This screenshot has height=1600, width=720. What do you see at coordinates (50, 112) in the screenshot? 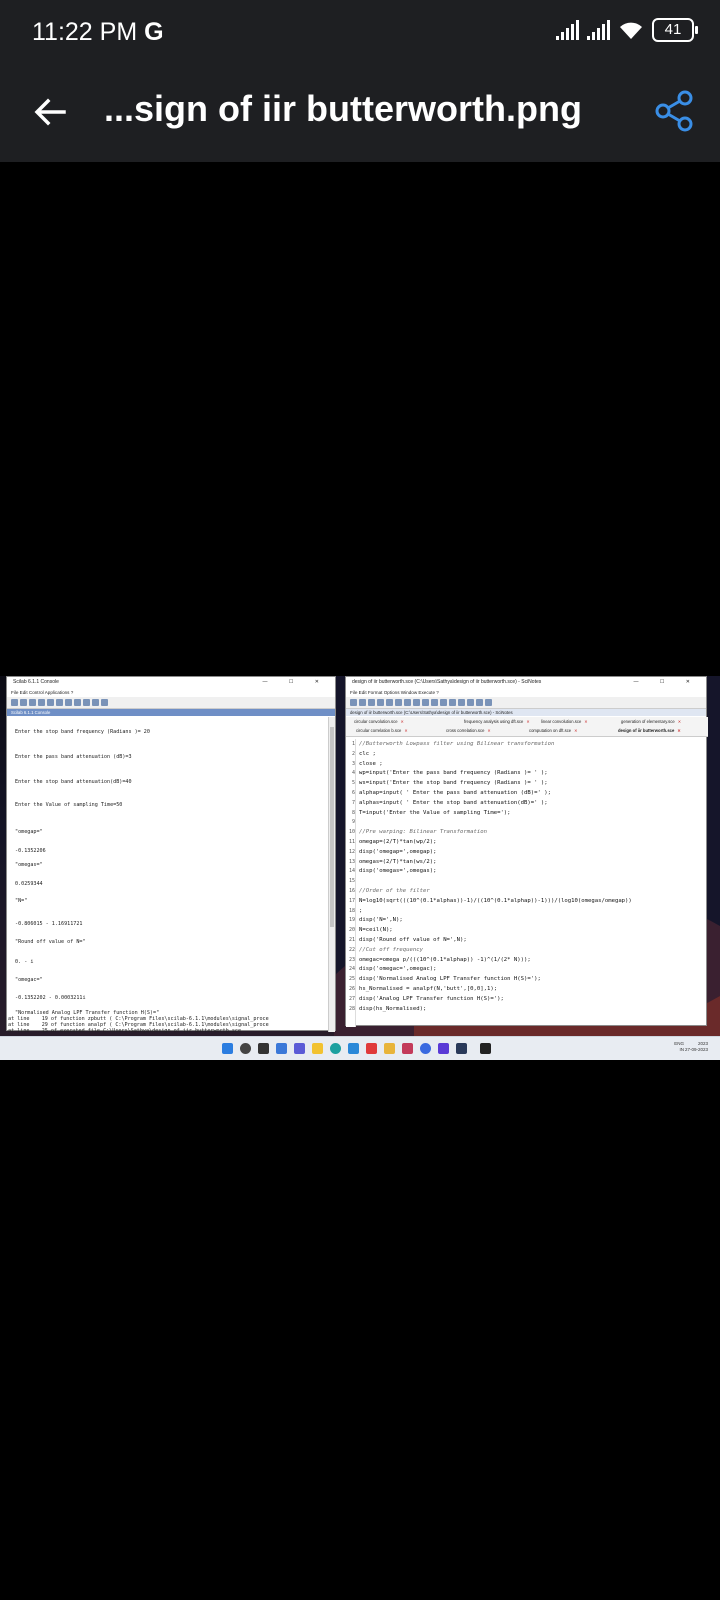
I see `arrow-left-icon` at bounding box center [50, 112].